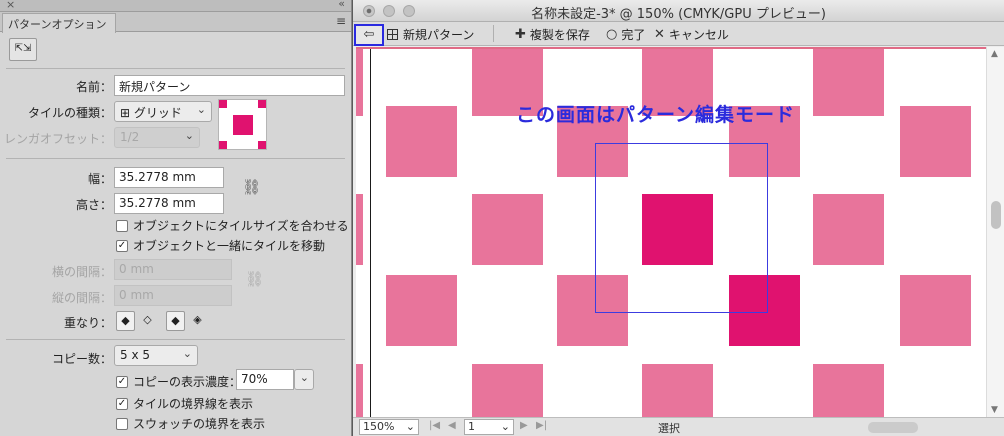 Image resolution: width=1004 pixels, height=436 pixels. Describe the element at coordinates (439, 35) in the screenshot. I see `pattern-name-text: 新規パターン` at that location.